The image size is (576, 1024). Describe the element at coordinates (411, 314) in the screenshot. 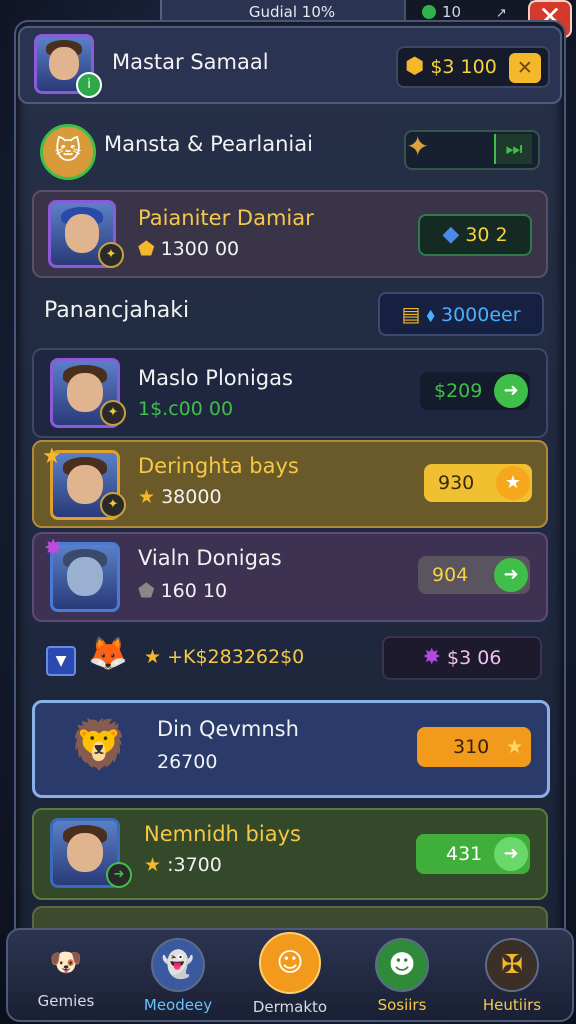

I see `gold-bars-icon: ▤` at that location.